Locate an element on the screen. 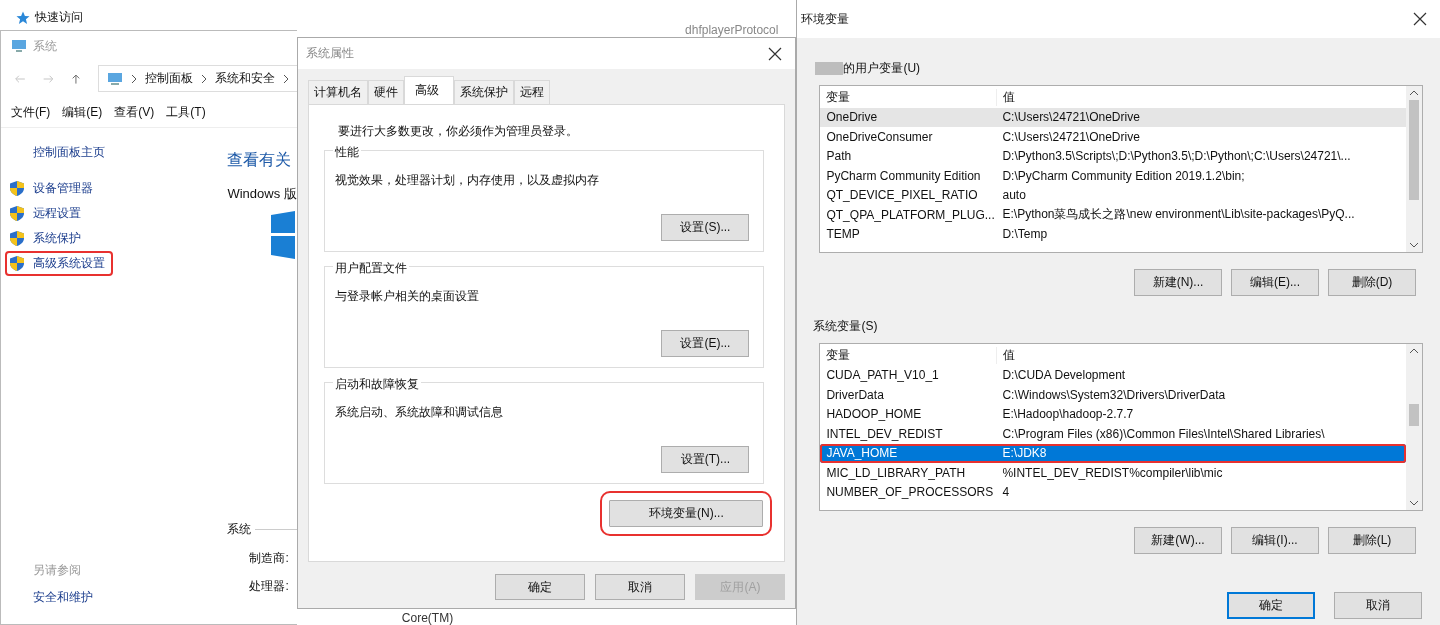 Image resolution: width=1440 pixels, height=625 pixels. breadcrumb-item: 系统和安全 is located at coordinates (244, 78).